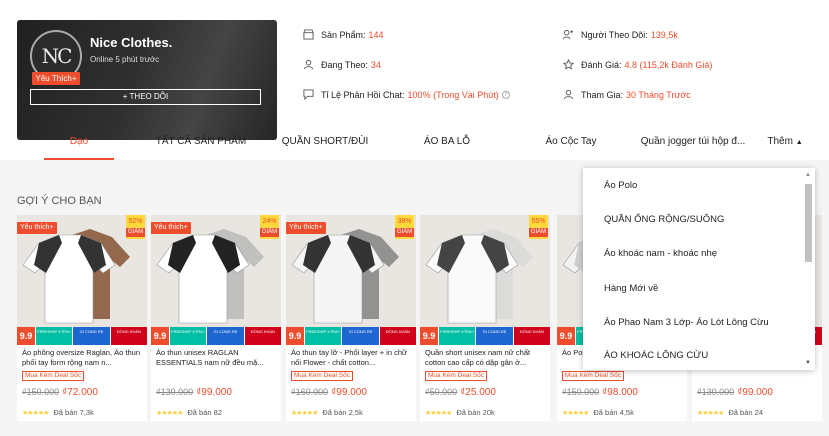 The height and width of the screenshot is (436, 829). Describe the element at coordinates (404, 227) in the screenshot. I see `discount-badge: 38% GIẢM` at that location.